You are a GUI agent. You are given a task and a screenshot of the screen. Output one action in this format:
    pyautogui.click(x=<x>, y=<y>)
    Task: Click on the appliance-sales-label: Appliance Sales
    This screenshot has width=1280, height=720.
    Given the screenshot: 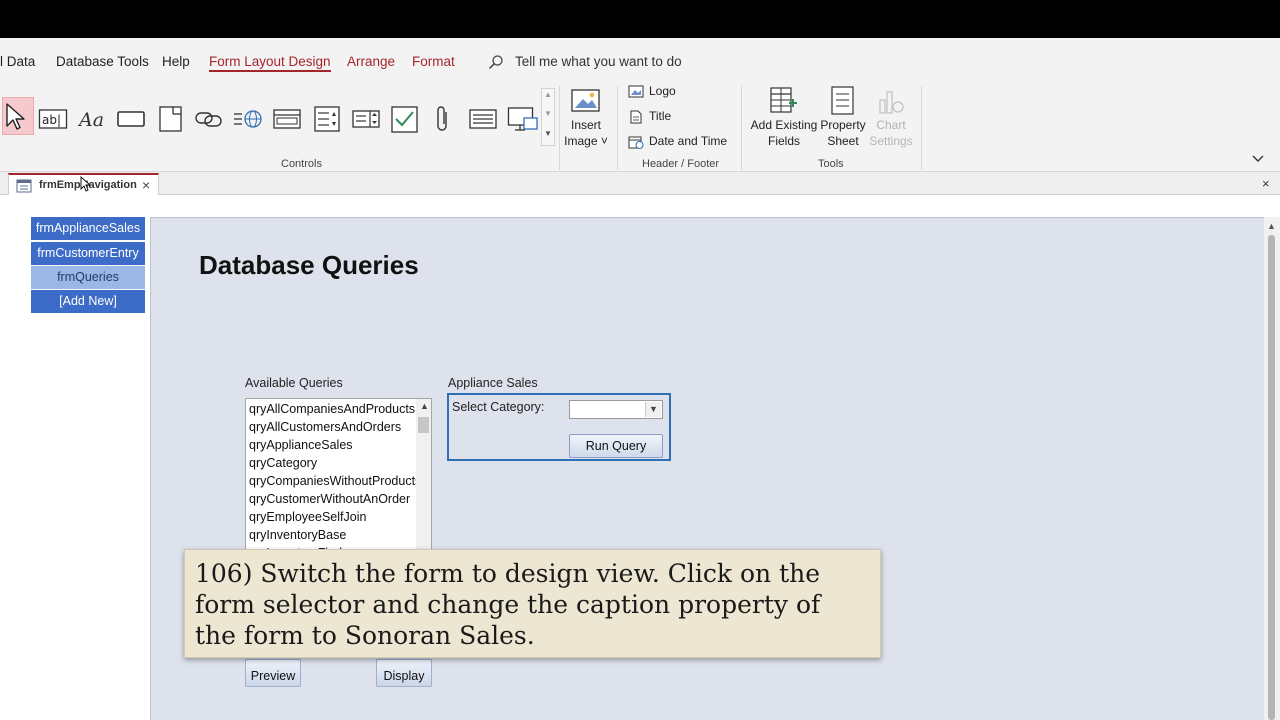 What is the action you would take?
    pyautogui.click(x=493, y=383)
    